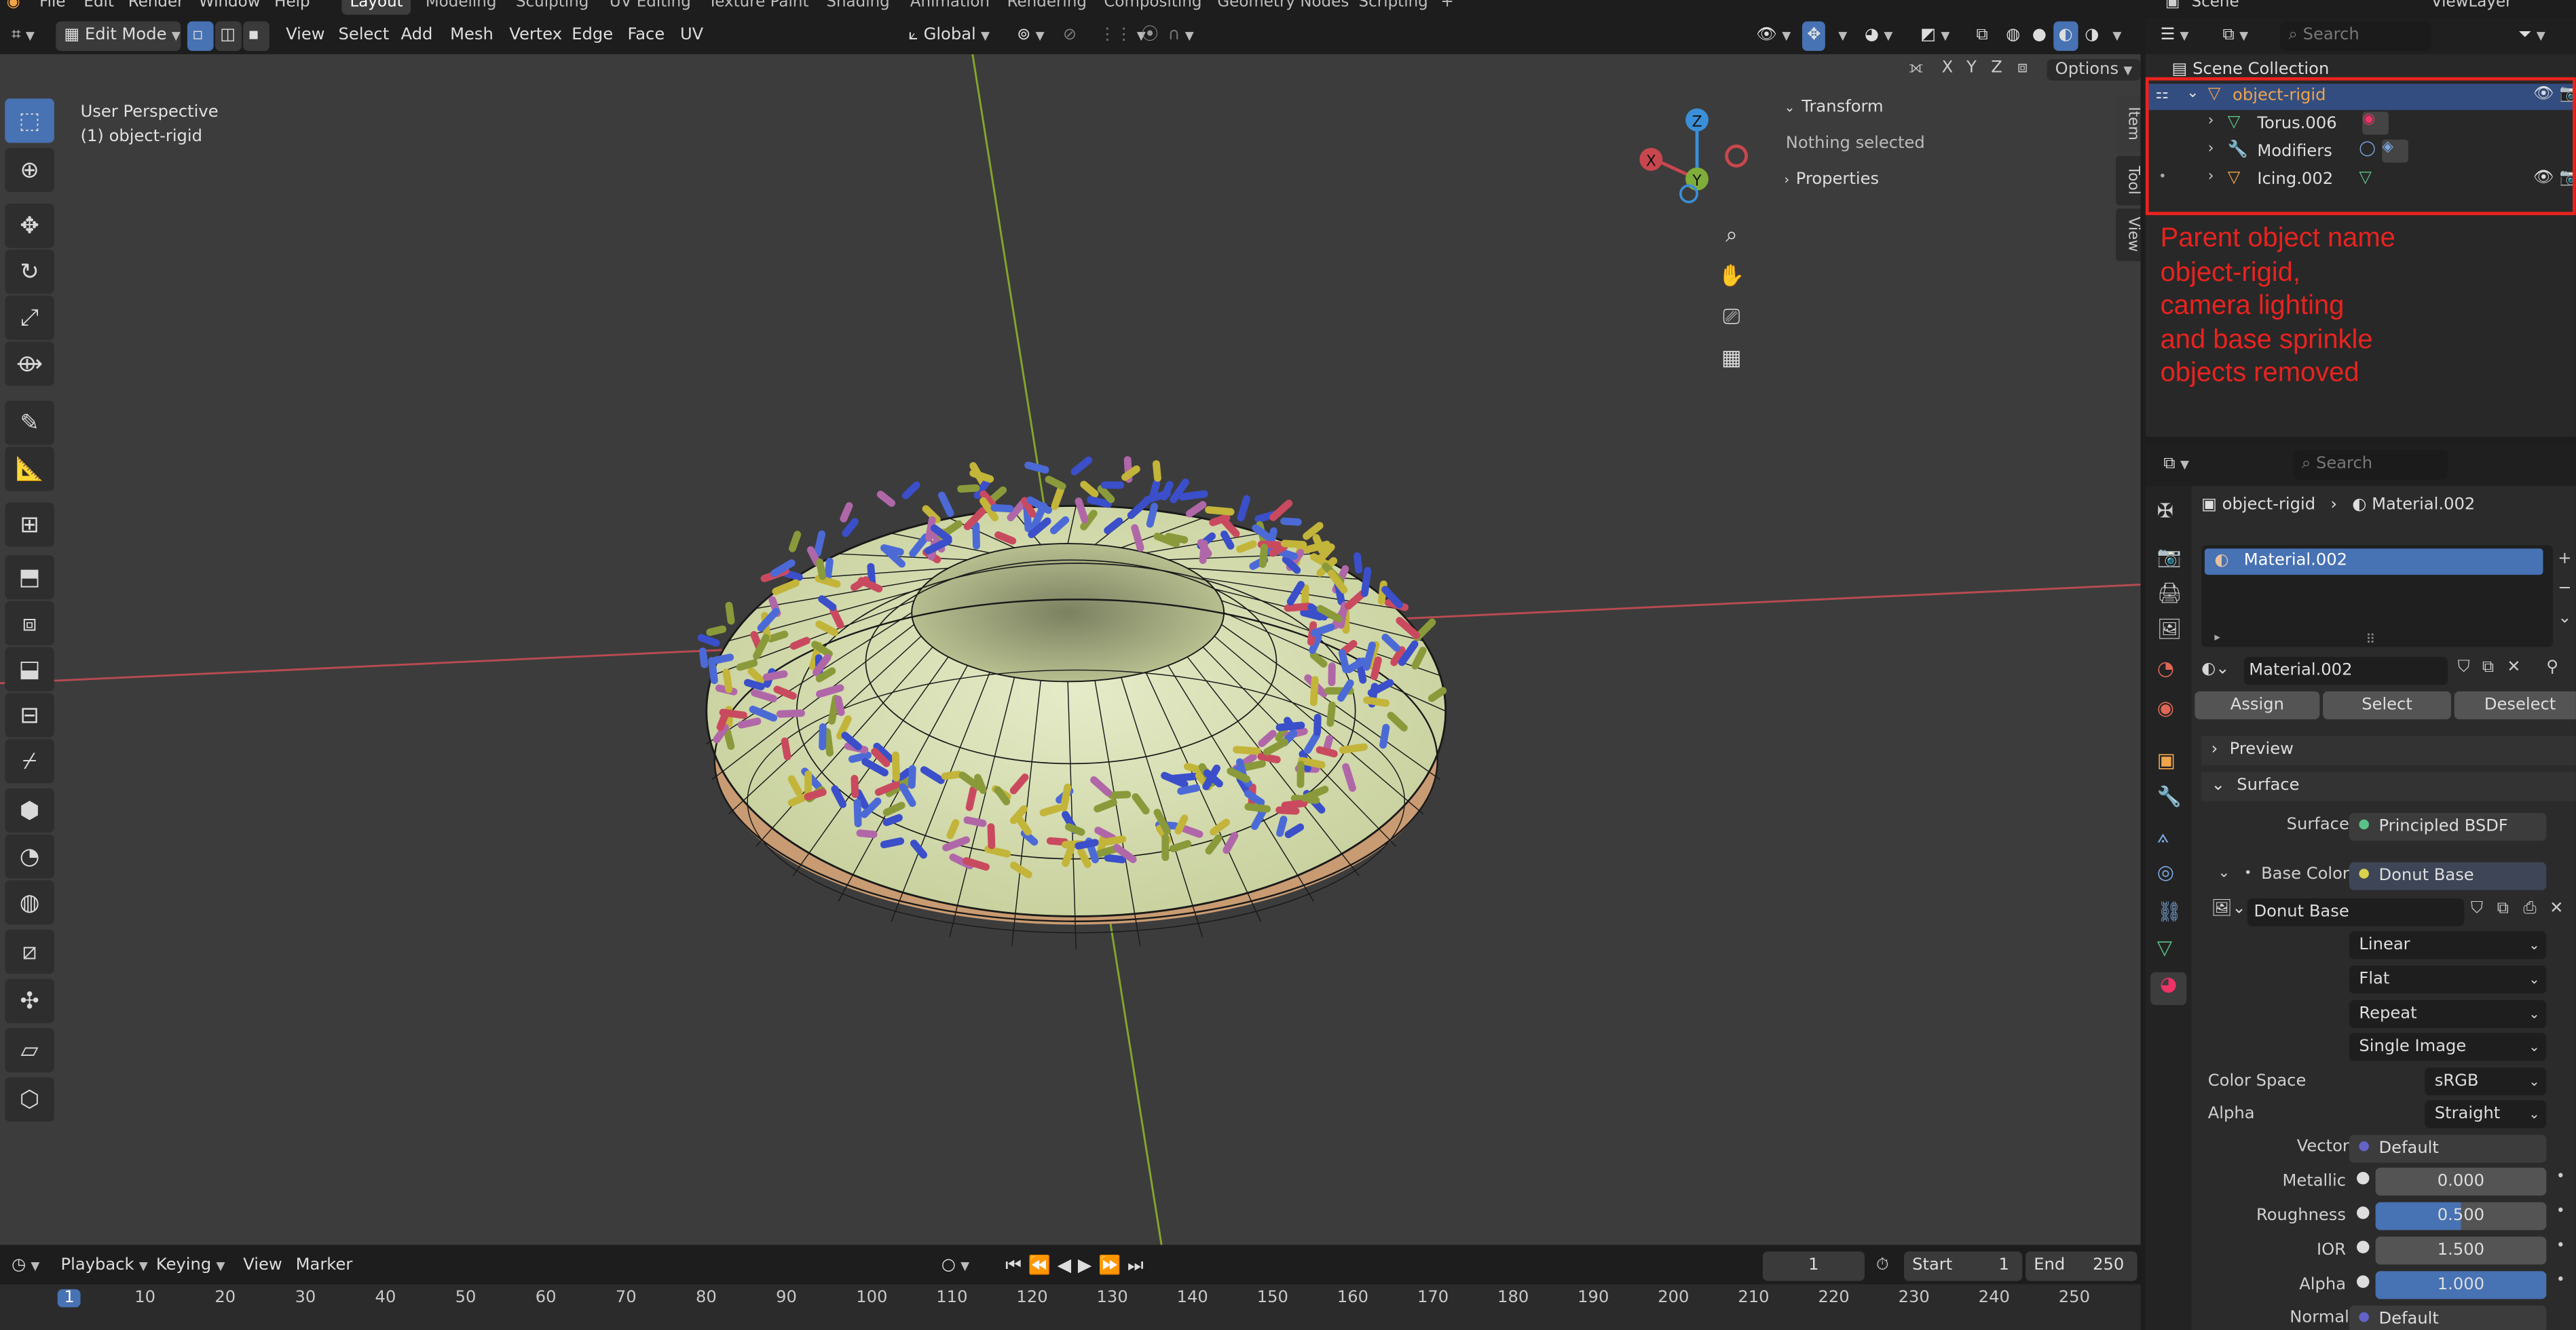 The image size is (2576, 1330). I want to click on menu-vertex: Vertex, so click(535, 36).